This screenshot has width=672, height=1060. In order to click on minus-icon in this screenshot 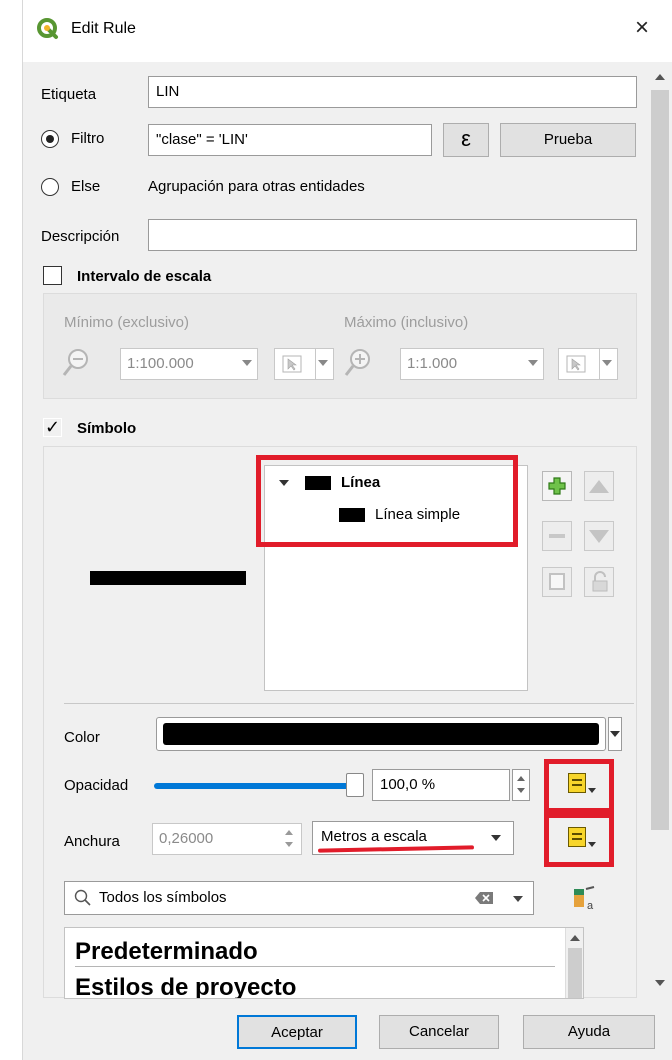, I will do `click(557, 536)`.